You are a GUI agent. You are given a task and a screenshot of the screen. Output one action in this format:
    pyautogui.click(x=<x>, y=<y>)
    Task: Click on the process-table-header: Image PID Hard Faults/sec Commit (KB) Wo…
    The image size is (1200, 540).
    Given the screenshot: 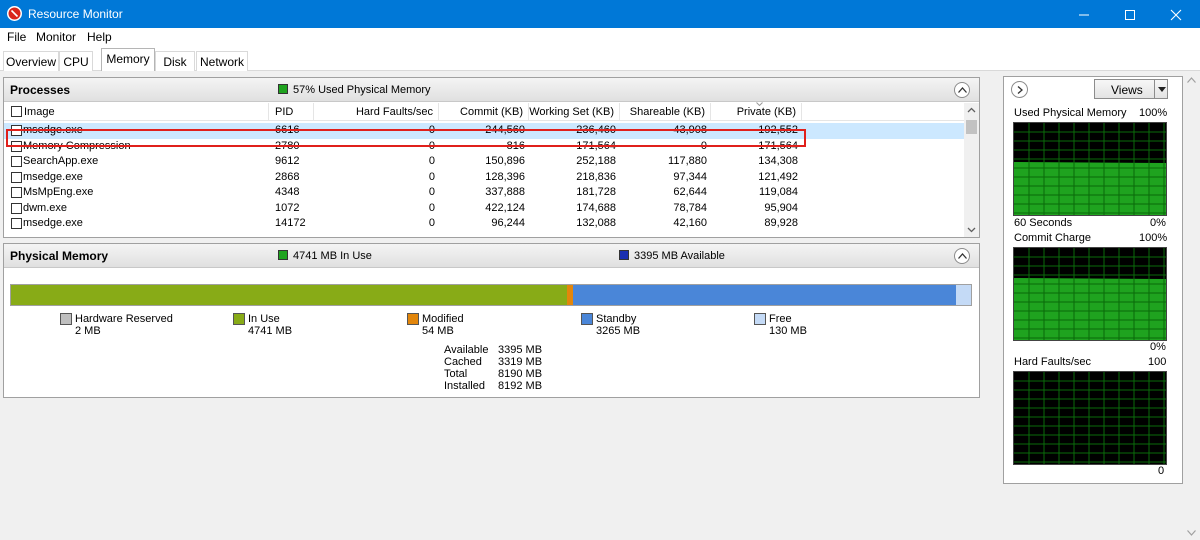 What is the action you would take?
    pyautogui.click(x=484, y=111)
    